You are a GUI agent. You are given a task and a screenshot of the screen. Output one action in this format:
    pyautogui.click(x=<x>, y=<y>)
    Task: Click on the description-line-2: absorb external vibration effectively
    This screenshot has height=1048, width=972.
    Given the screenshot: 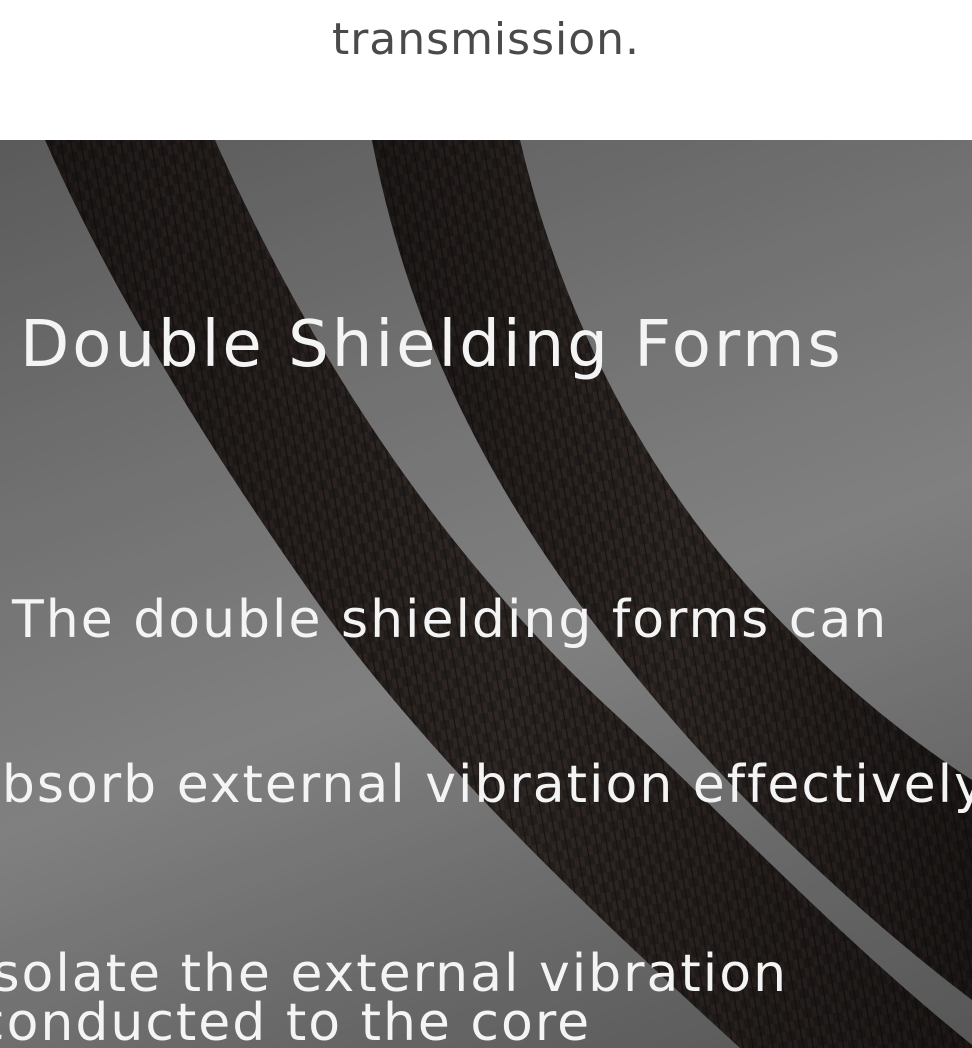 What is the action you would take?
    pyautogui.click(x=486, y=785)
    